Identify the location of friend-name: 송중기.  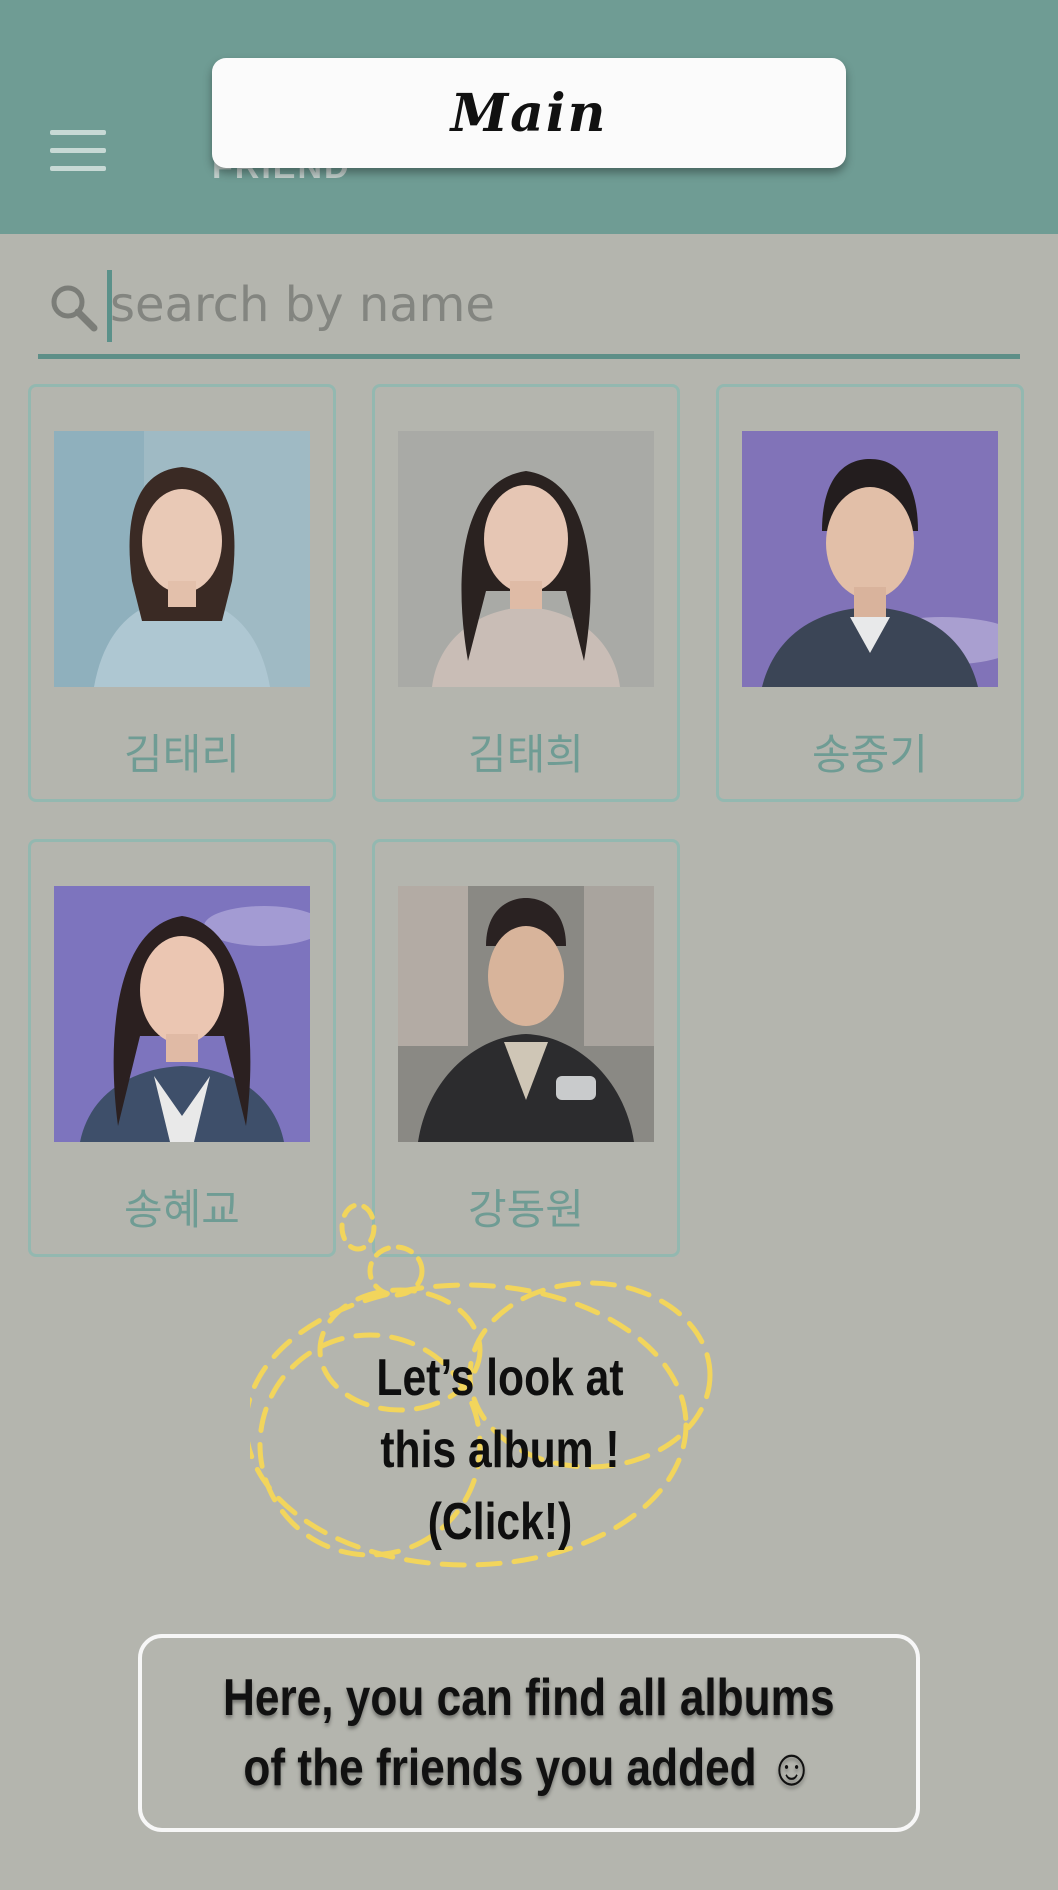
(870, 754).